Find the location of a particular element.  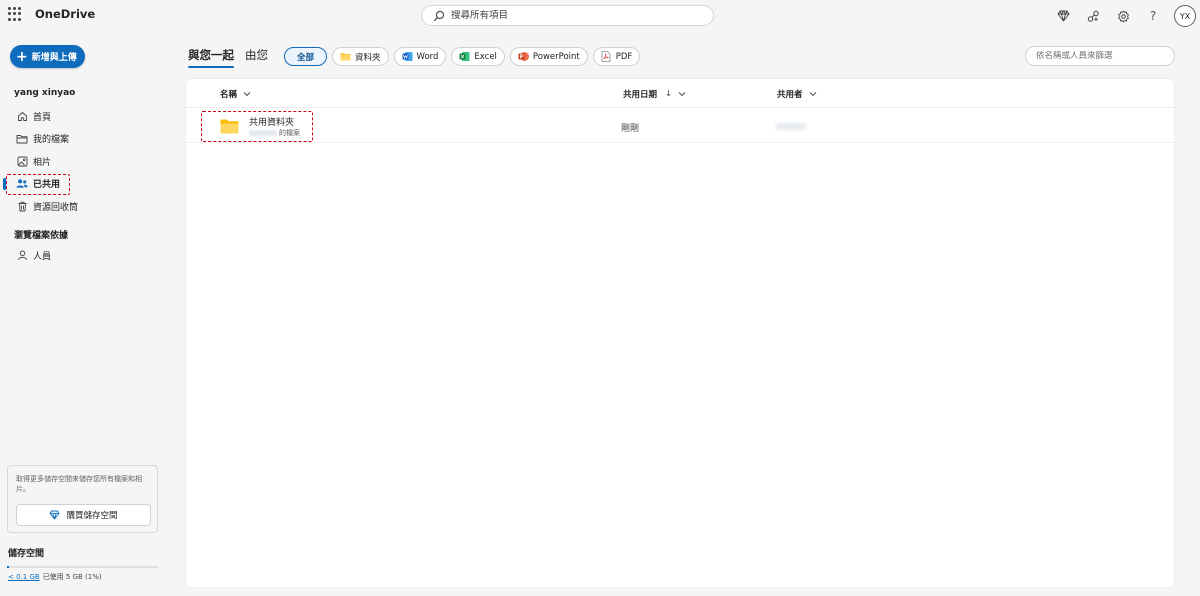

redacted-name is located at coordinates (263, 133).